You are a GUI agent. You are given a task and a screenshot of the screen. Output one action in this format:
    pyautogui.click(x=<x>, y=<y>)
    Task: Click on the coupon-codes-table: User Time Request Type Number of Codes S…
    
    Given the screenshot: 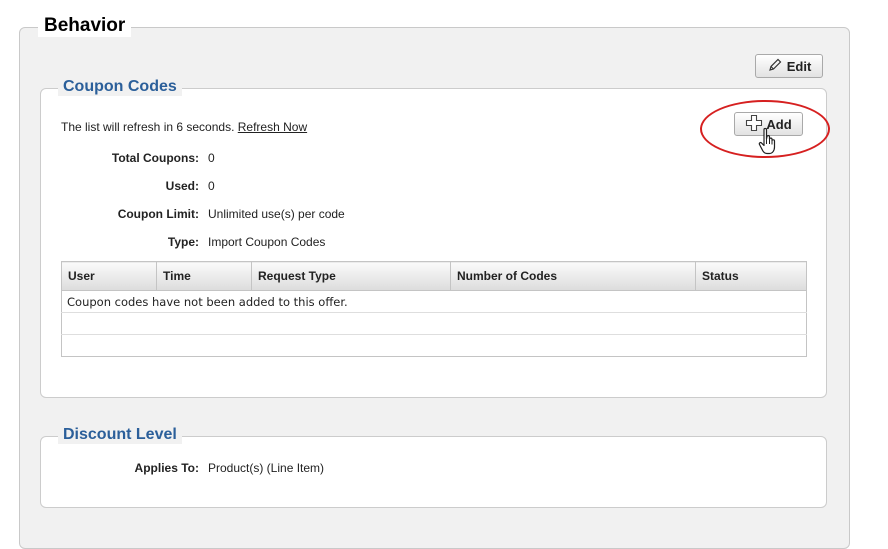 What is the action you would take?
    pyautogui.click(x=434, y=309)
    